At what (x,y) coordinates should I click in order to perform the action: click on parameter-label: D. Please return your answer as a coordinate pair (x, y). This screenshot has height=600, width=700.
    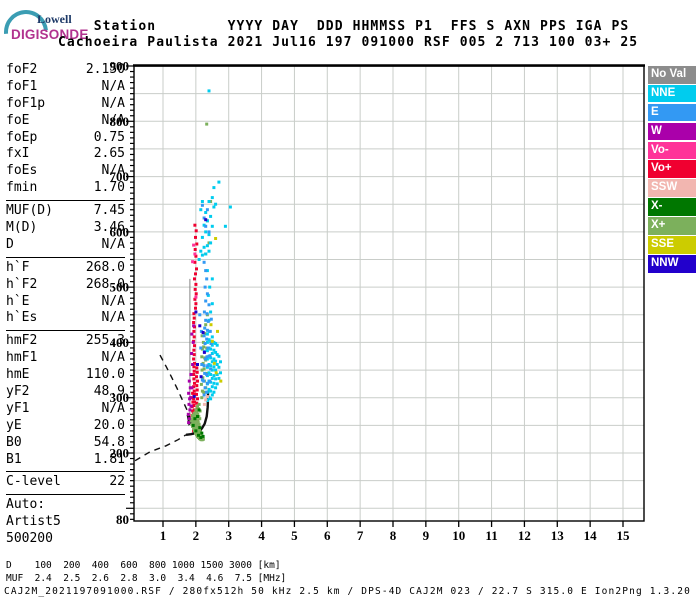
    Looking at the image, I should click on (10, 244).